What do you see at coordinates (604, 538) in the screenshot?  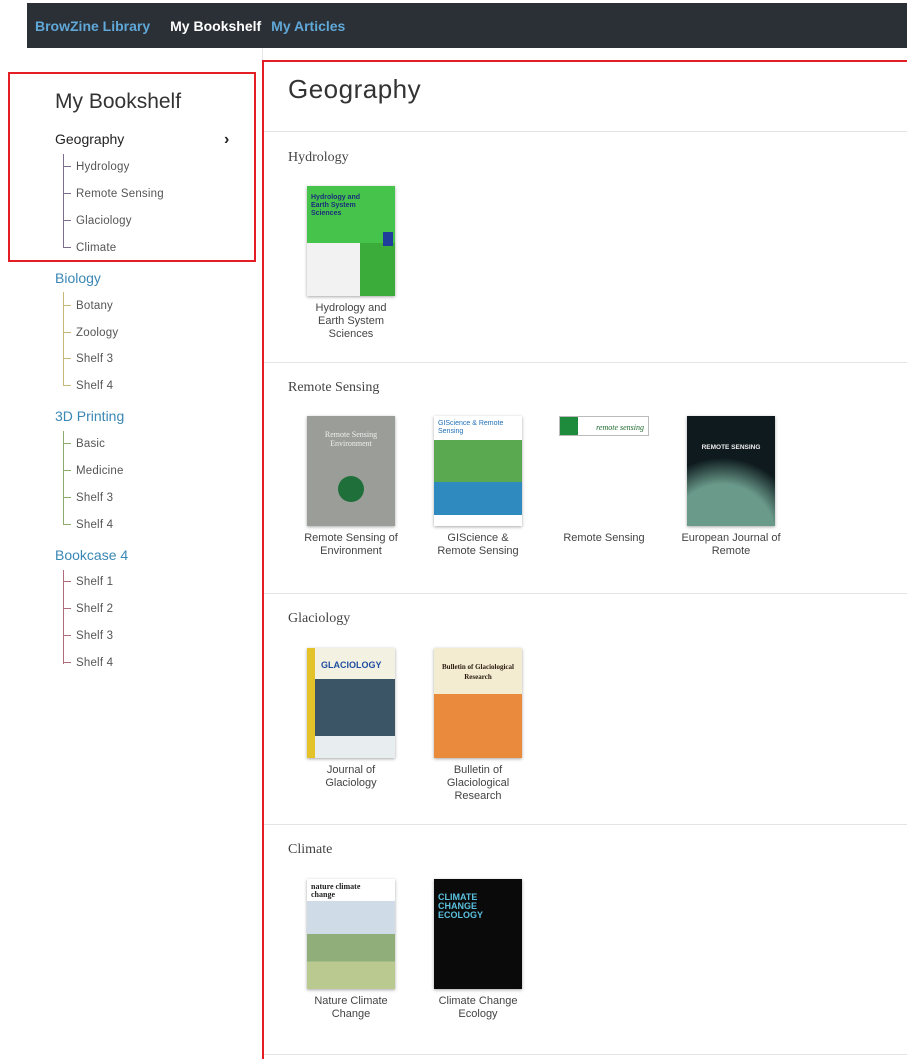 I see `journal-title: Remote Sensing` at bounding box center [604, 538].